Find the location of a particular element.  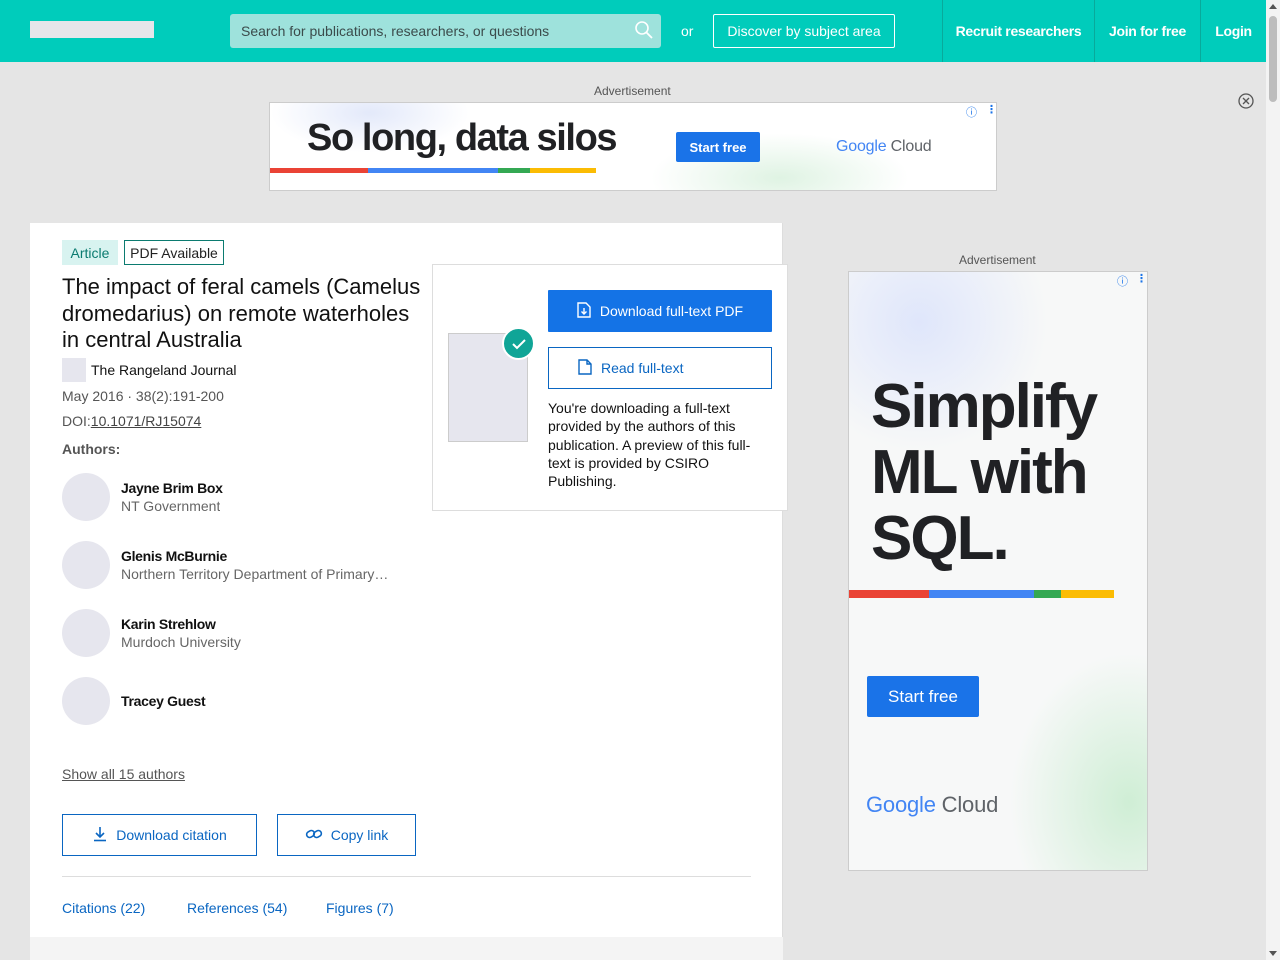

pdf-available-badge: PDF Available is located at coordinates (174, 252).